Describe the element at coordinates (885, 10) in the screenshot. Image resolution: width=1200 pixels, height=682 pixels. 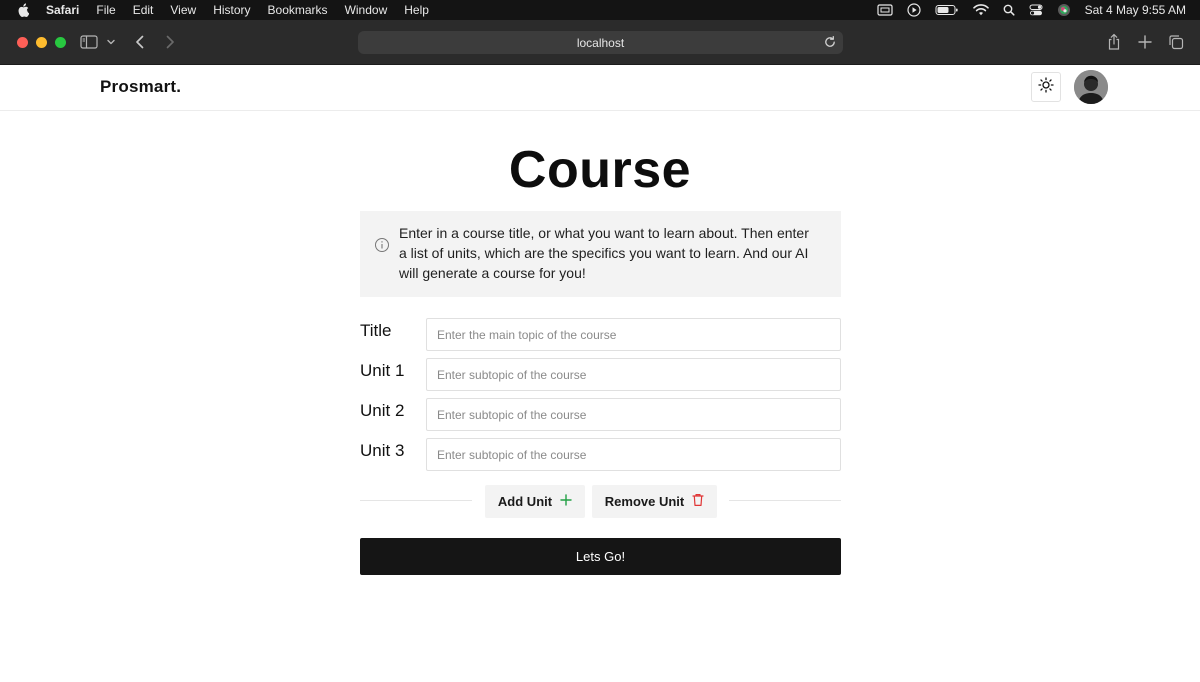
I see `display-icon` at that location.